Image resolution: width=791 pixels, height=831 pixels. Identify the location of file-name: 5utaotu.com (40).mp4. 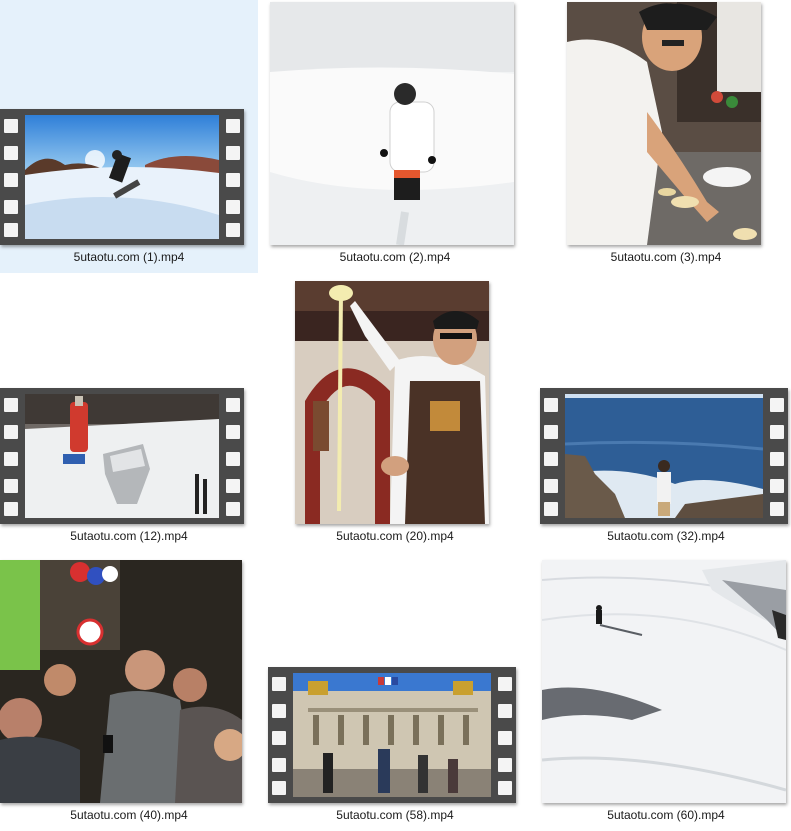
(129, 815).